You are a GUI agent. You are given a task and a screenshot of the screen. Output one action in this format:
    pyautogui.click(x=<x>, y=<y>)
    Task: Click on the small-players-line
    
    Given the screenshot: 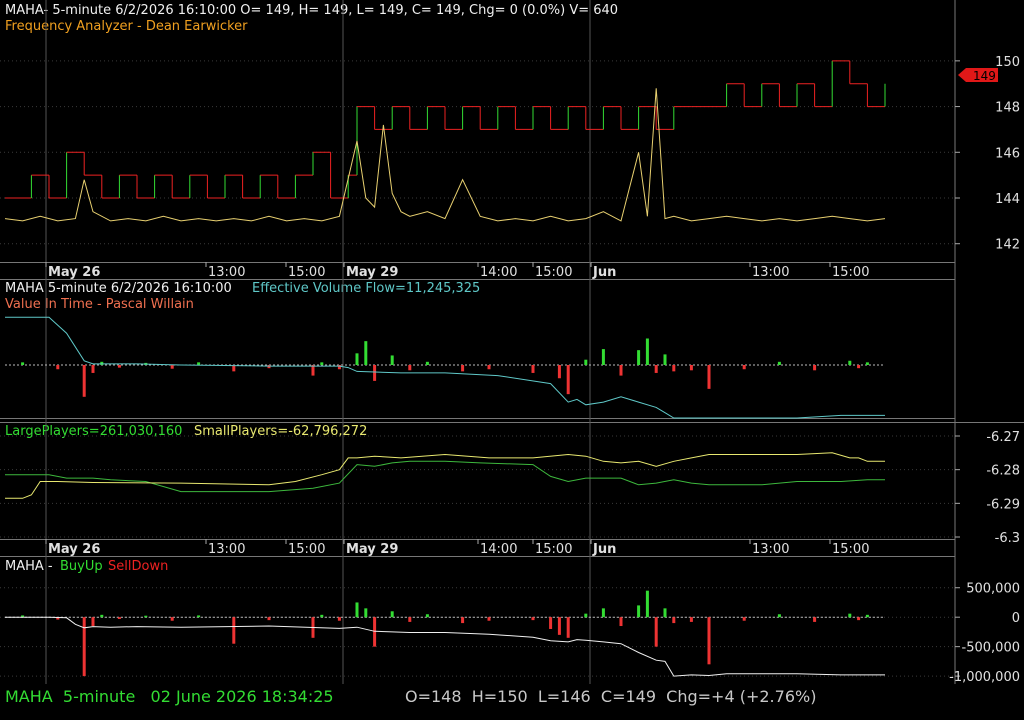 What is the action you would take?
    pyautogui.click(x=445, y=475)
    